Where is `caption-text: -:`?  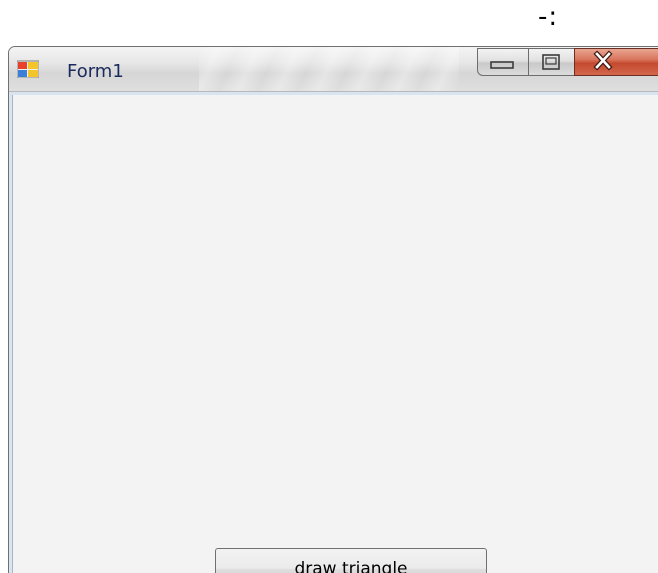 caption-text: -: is located at coordinates (548, 17).